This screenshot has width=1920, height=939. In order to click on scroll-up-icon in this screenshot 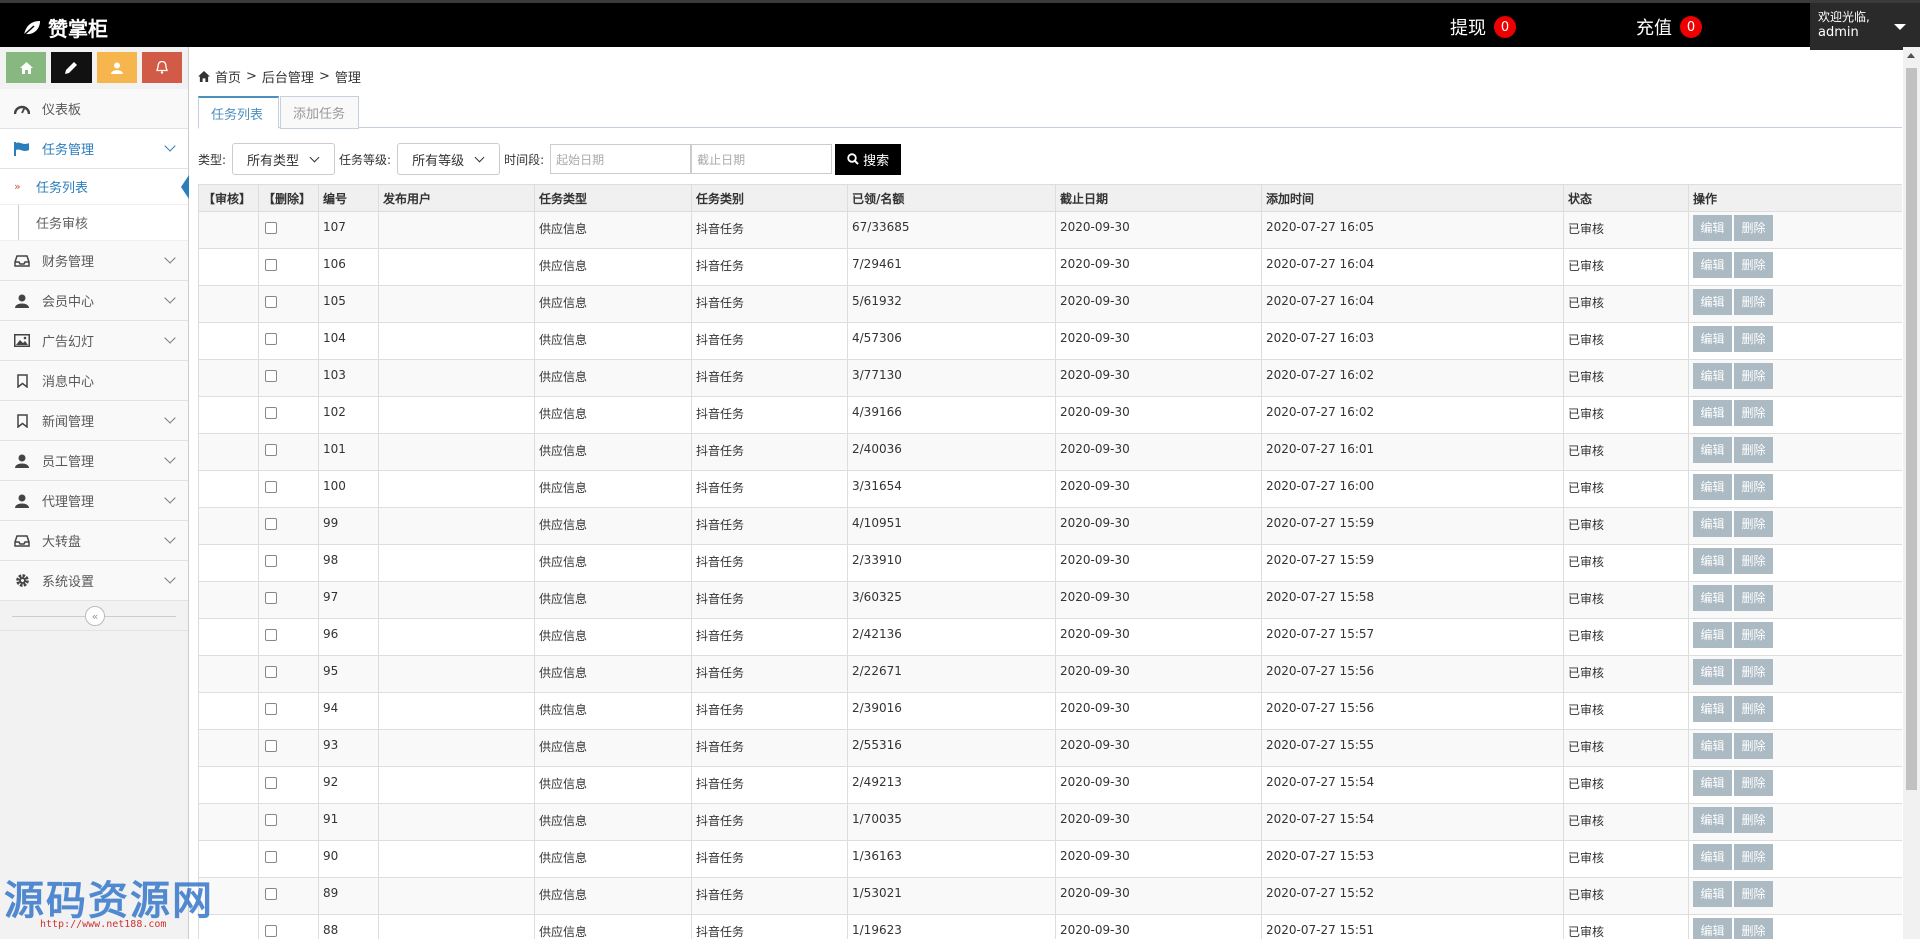, I will do `click(1911, 55)`.